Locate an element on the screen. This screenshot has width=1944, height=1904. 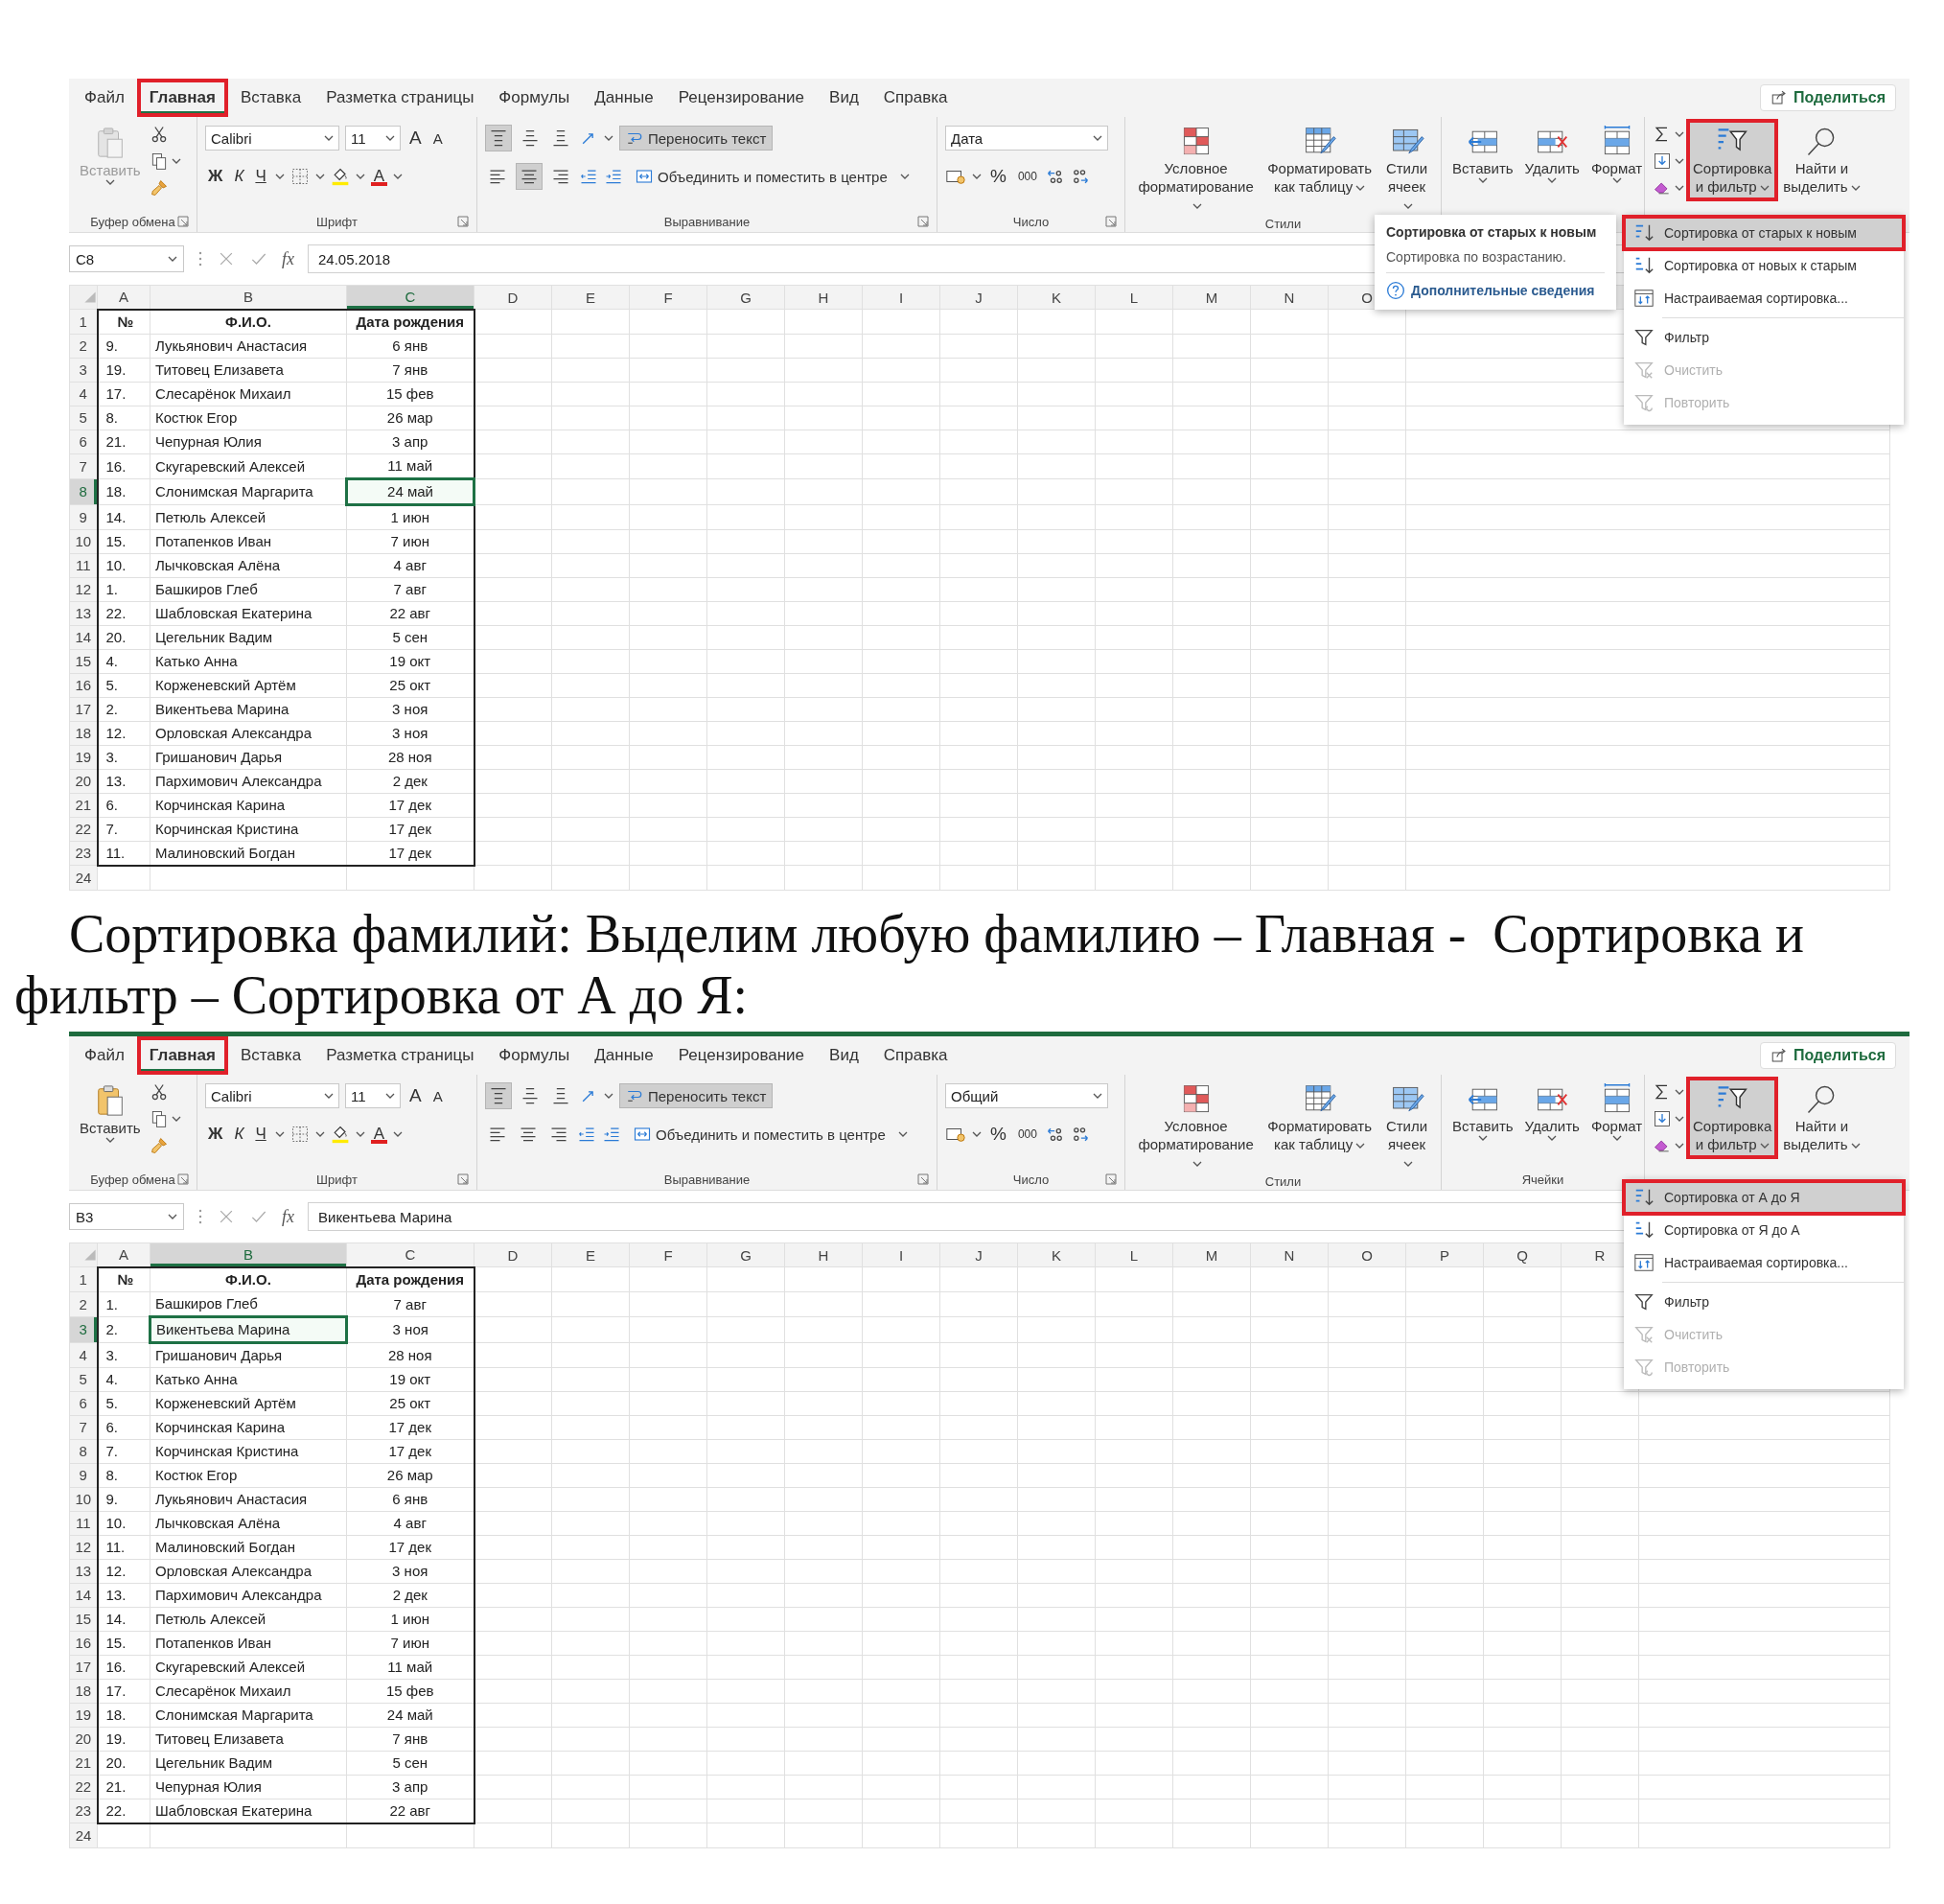
row-header: 3 is located at coordinates (83, 1329).